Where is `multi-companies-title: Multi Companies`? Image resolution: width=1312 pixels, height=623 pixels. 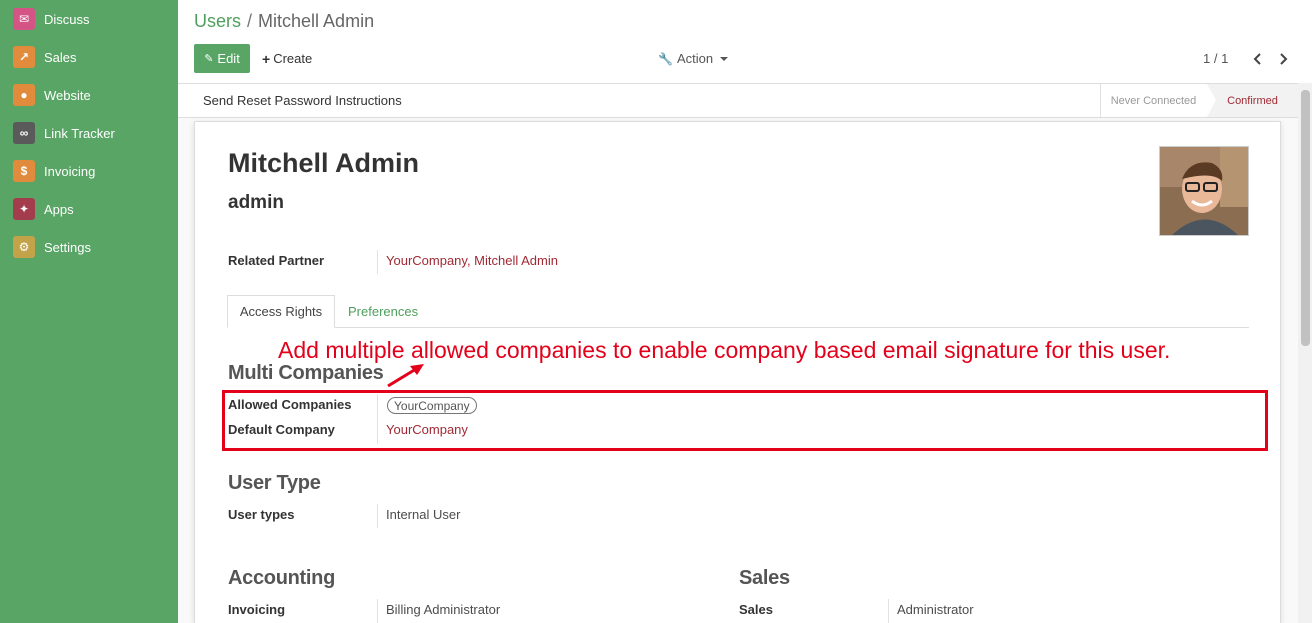
multi-companies-title: Multi Companies is located at coordinates (306, 373).